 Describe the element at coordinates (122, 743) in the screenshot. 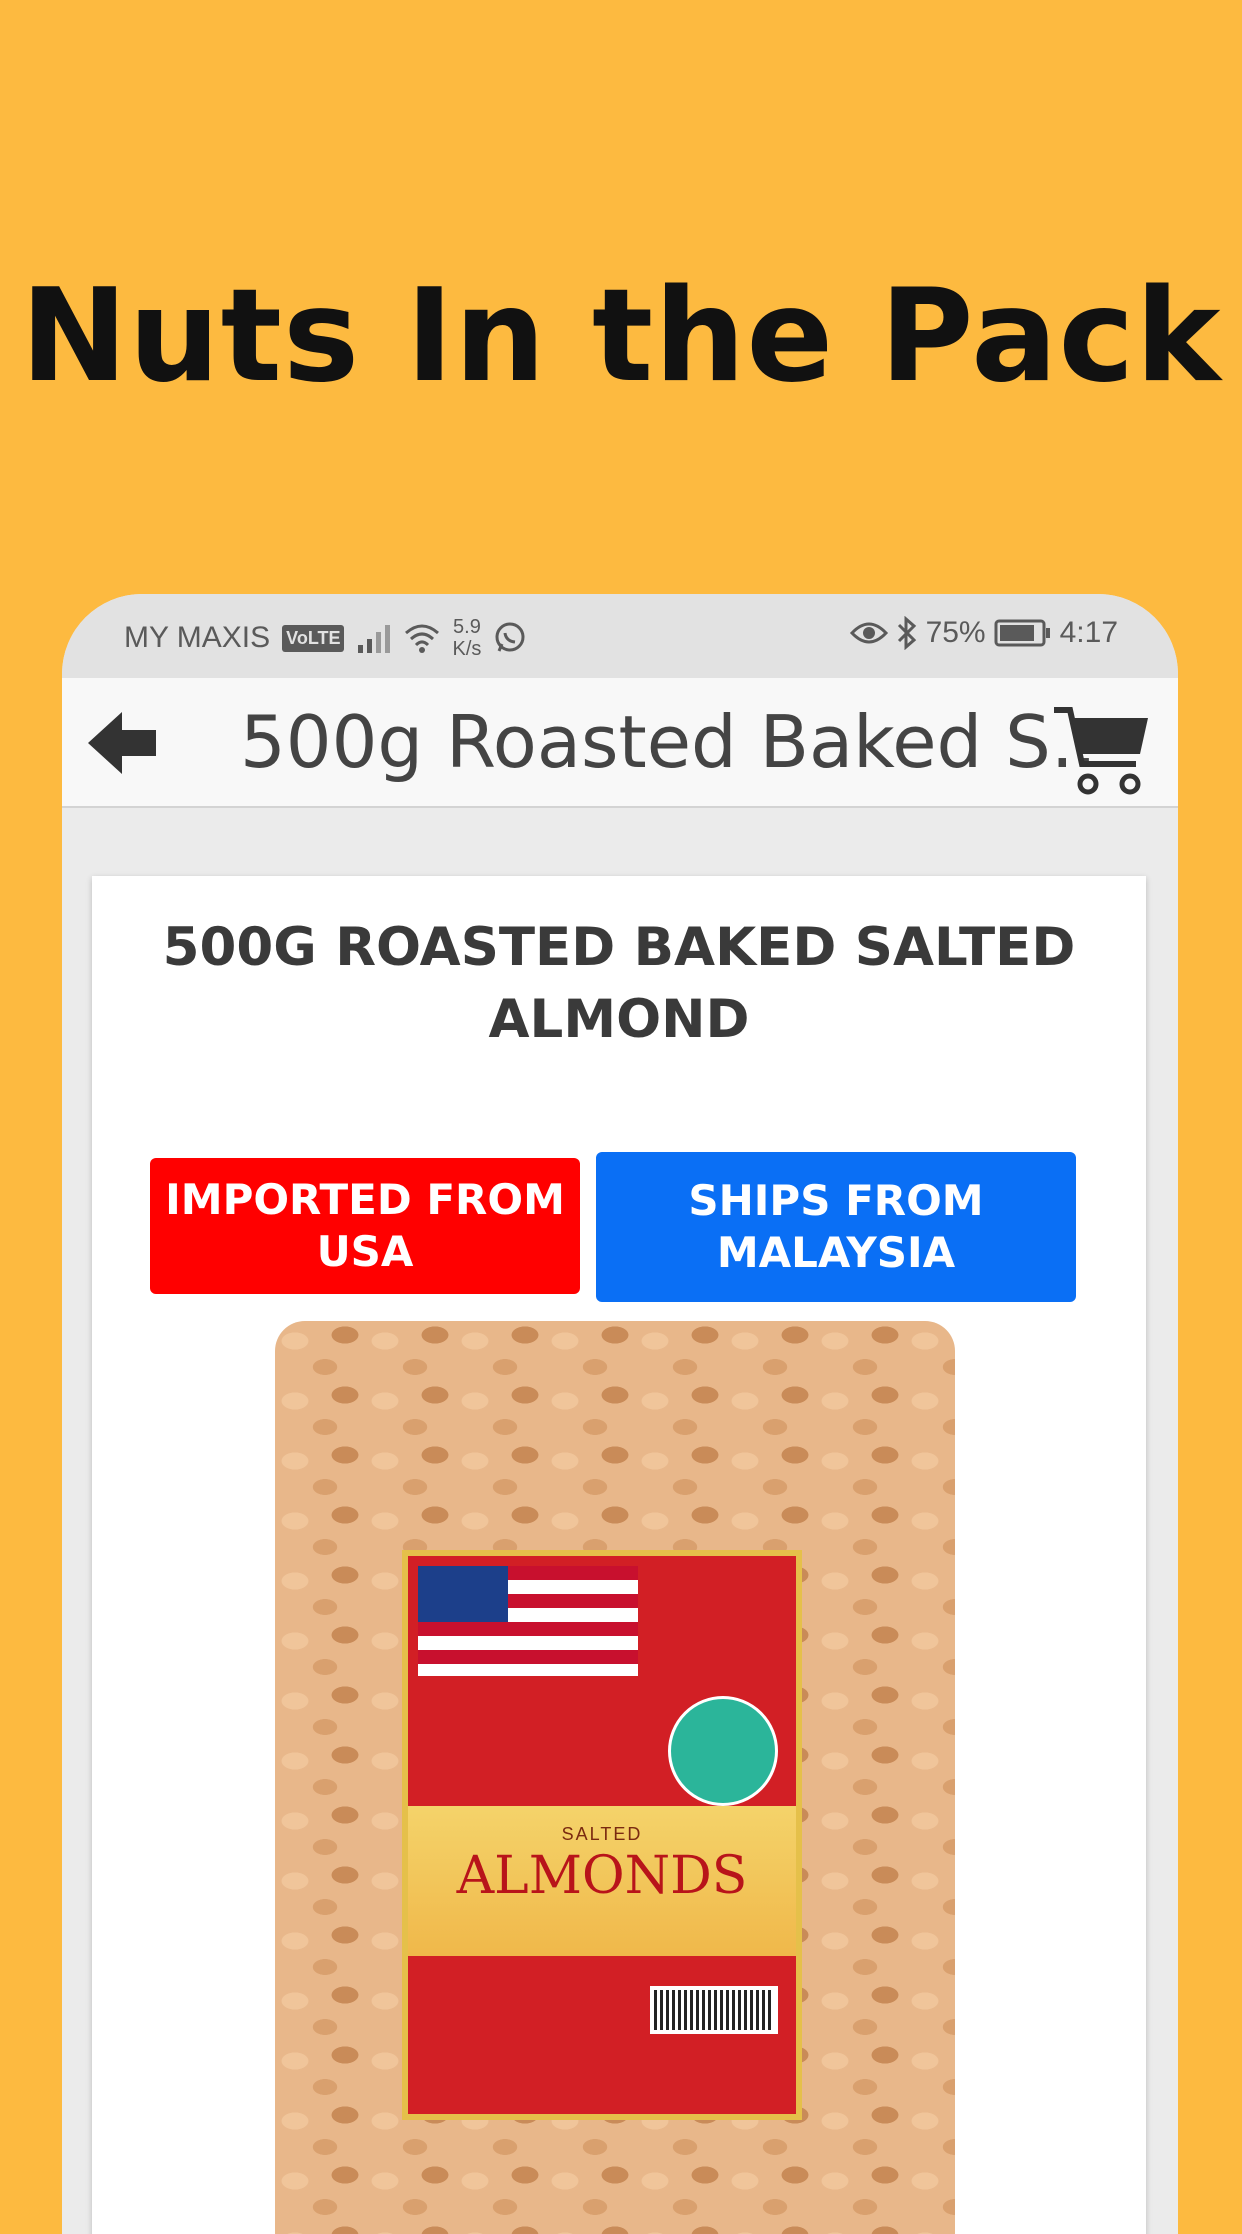

I see `back-arrow-icon` at that location.